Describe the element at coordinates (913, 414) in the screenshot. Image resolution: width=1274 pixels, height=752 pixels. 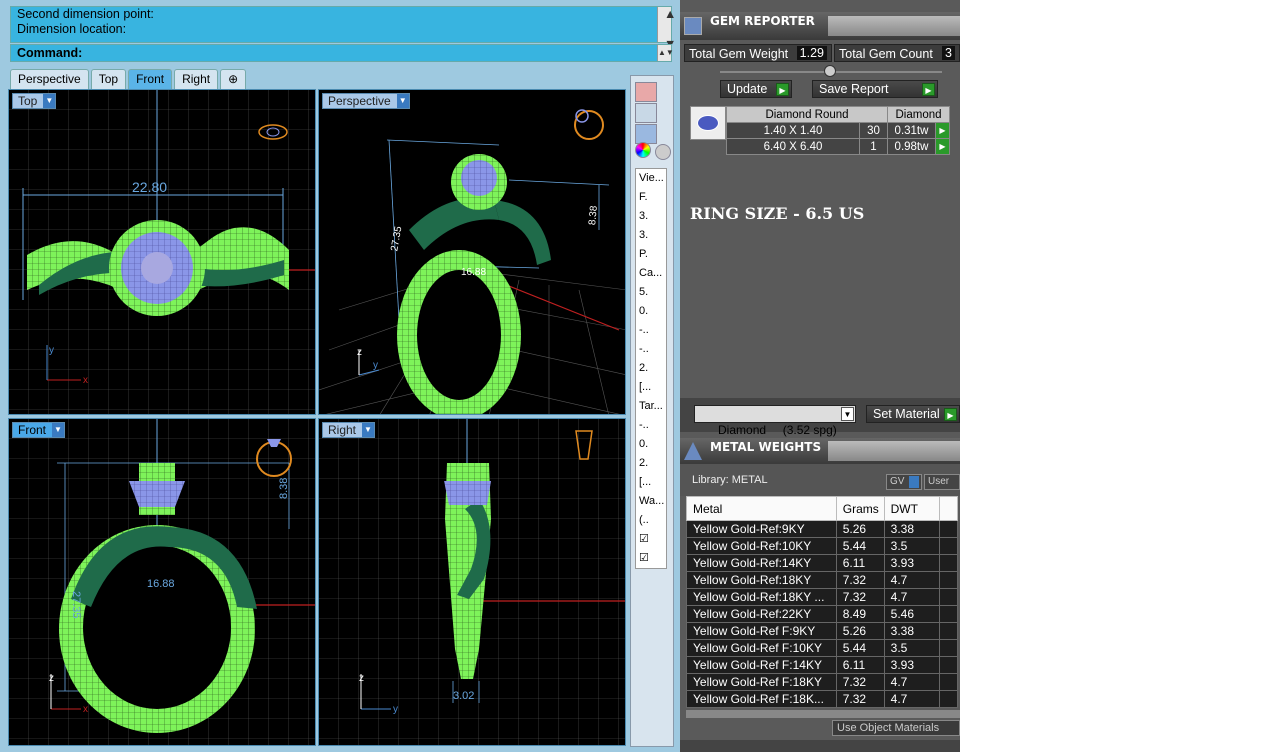
I see `set-material-button: Set Material ▶` at that location.